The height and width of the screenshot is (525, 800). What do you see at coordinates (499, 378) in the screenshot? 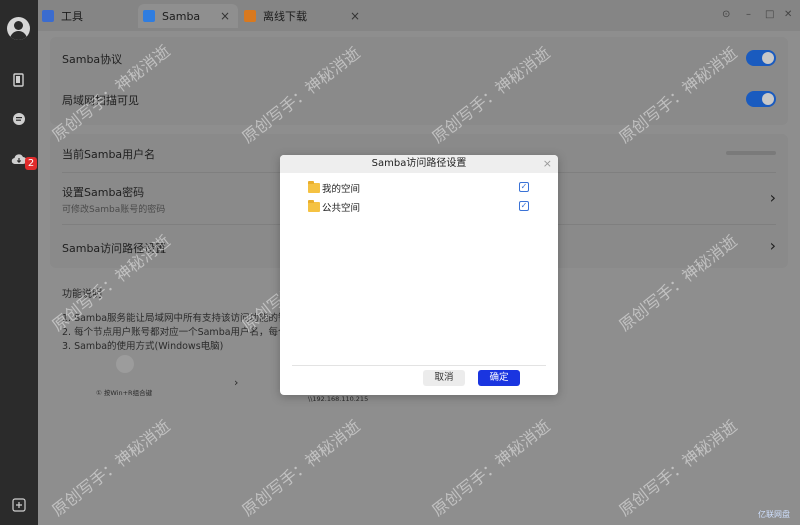
I see `confirm-button: 确定` at bounding box center [499, 378].